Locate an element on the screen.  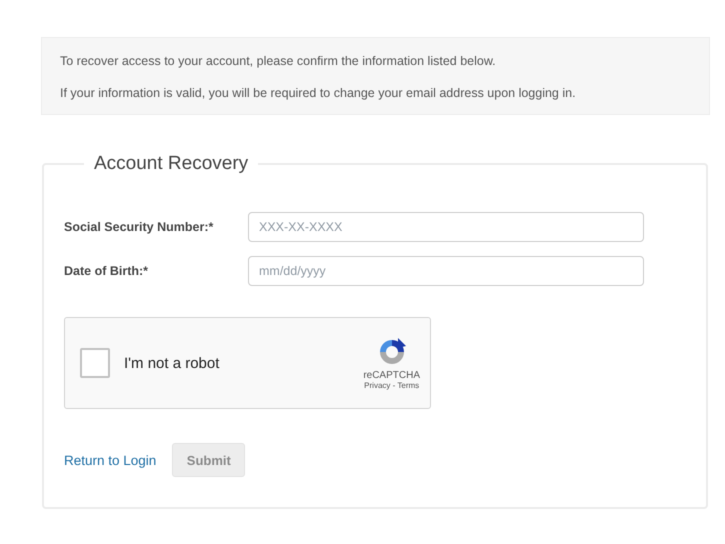
notice-text: To recover access to your account, please confirm the information listed below. is located at coordinates (278, 61).